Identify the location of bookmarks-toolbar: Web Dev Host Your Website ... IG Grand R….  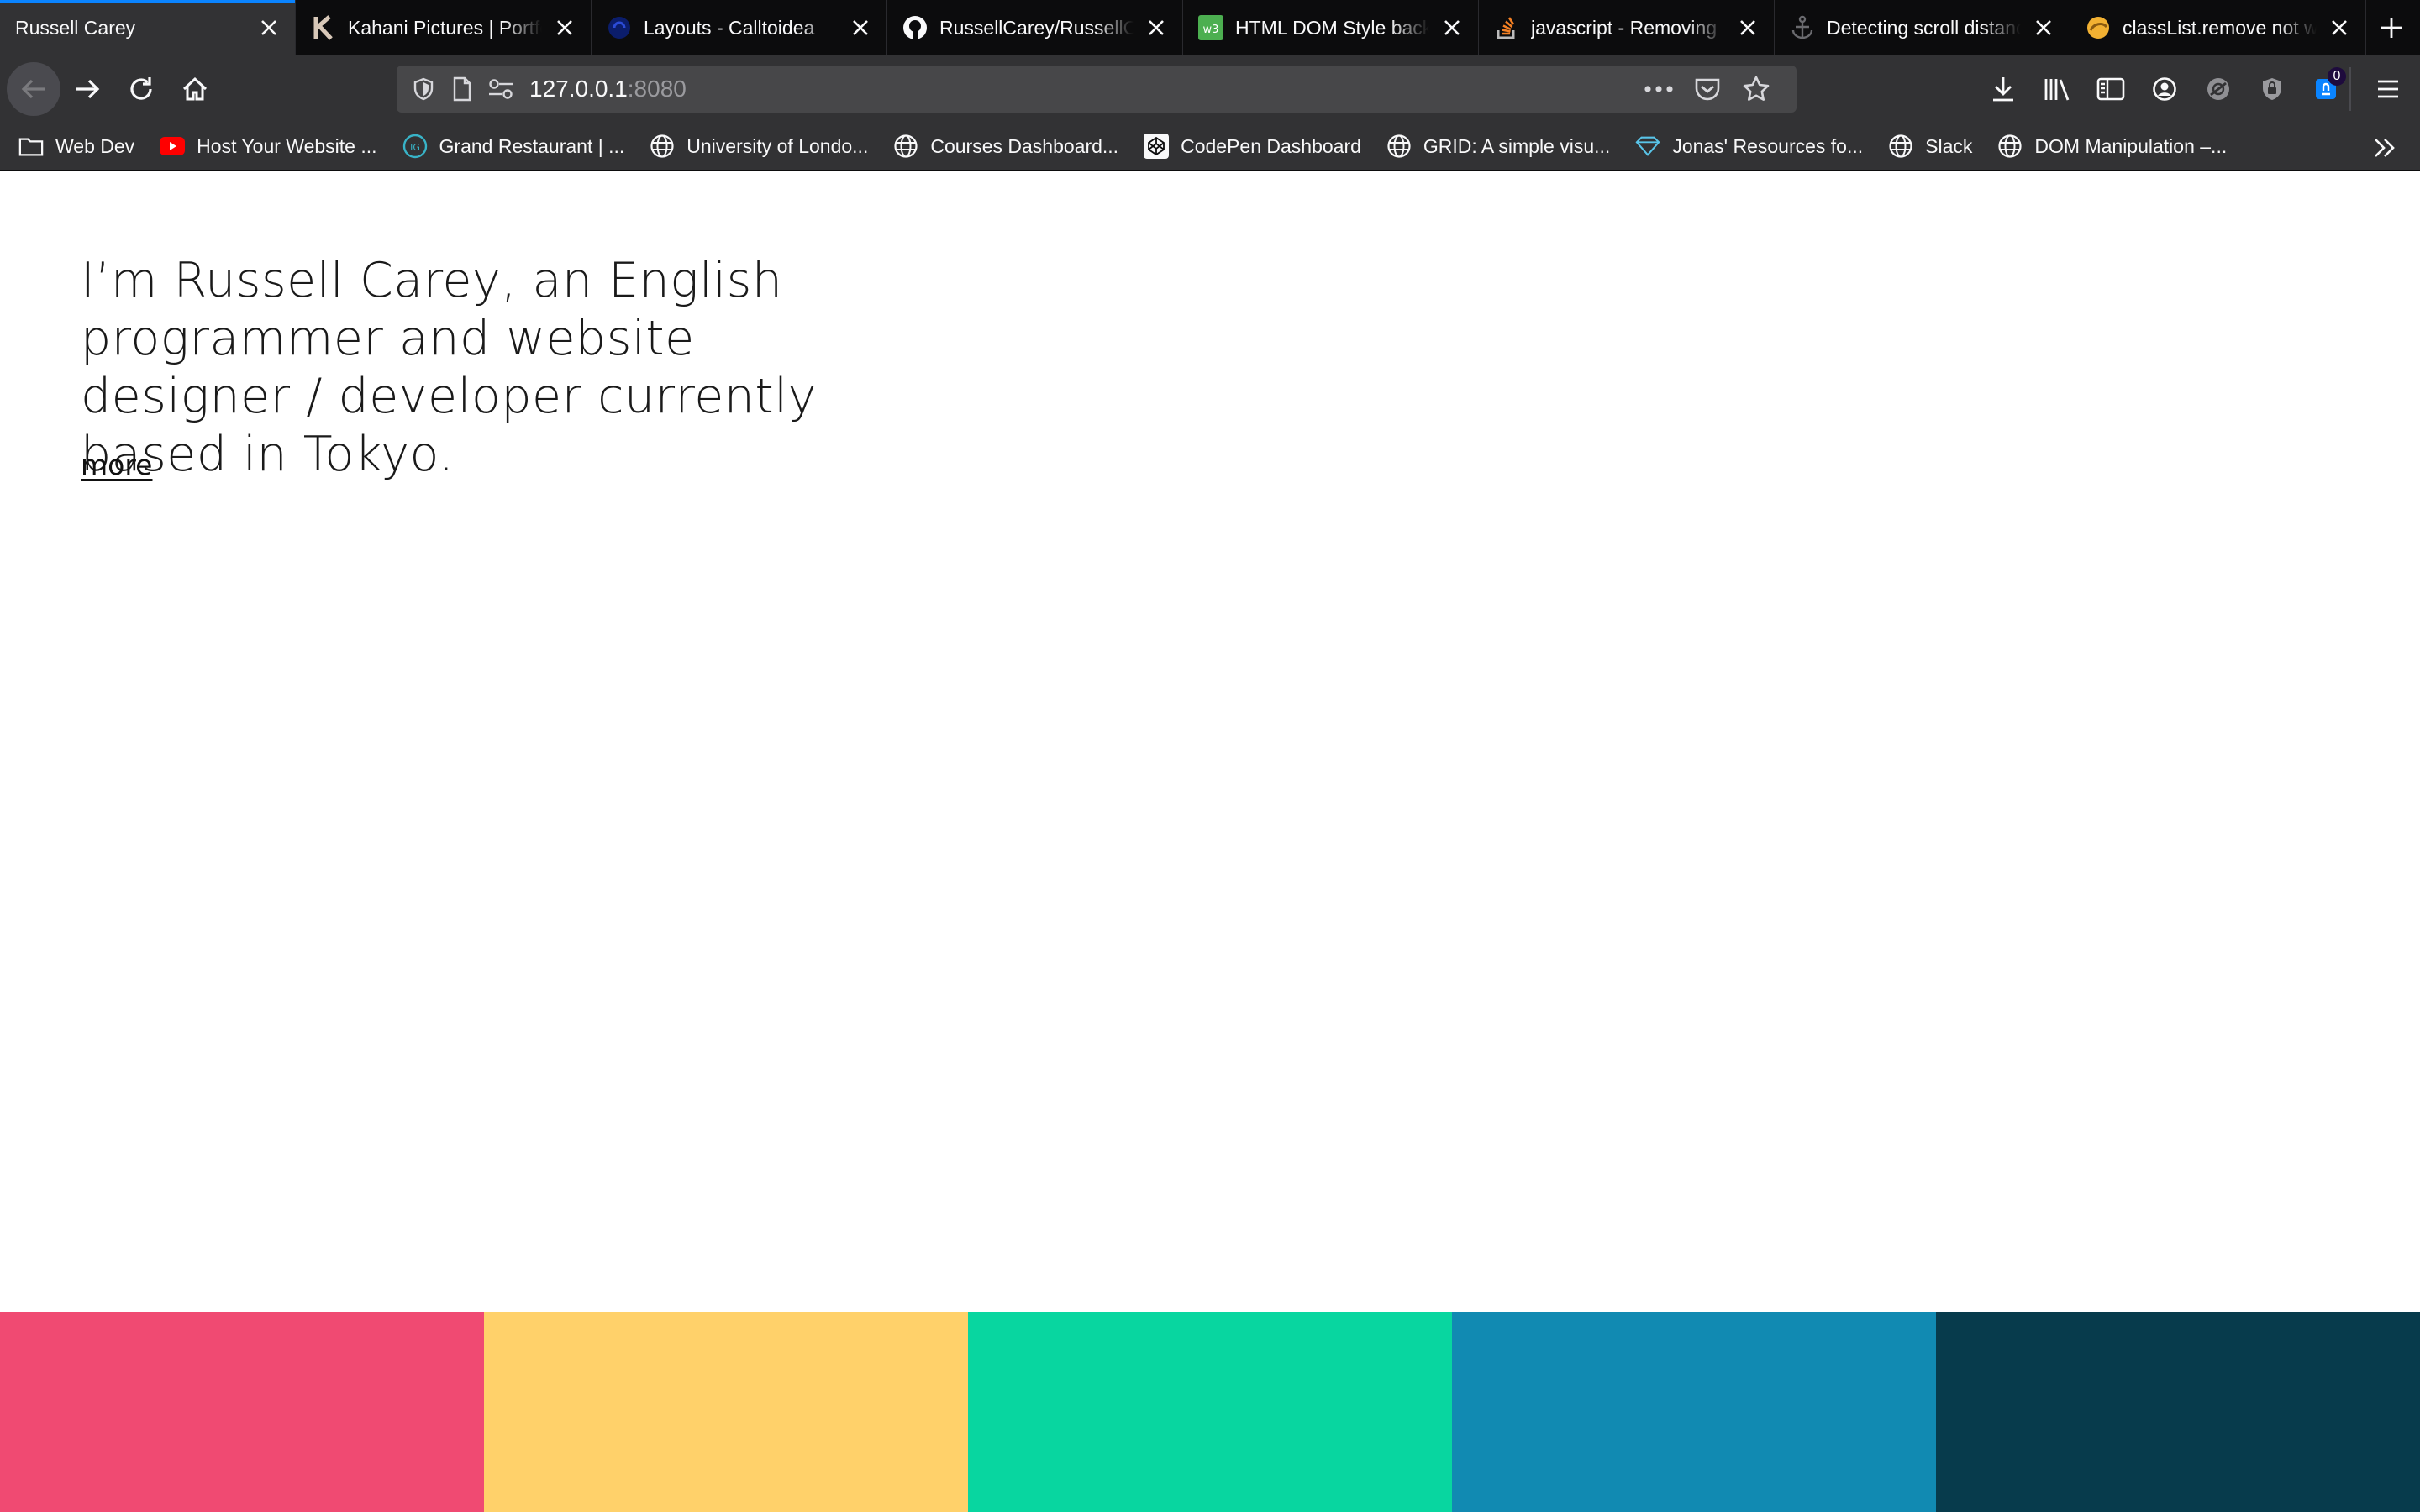
(1210, 147).